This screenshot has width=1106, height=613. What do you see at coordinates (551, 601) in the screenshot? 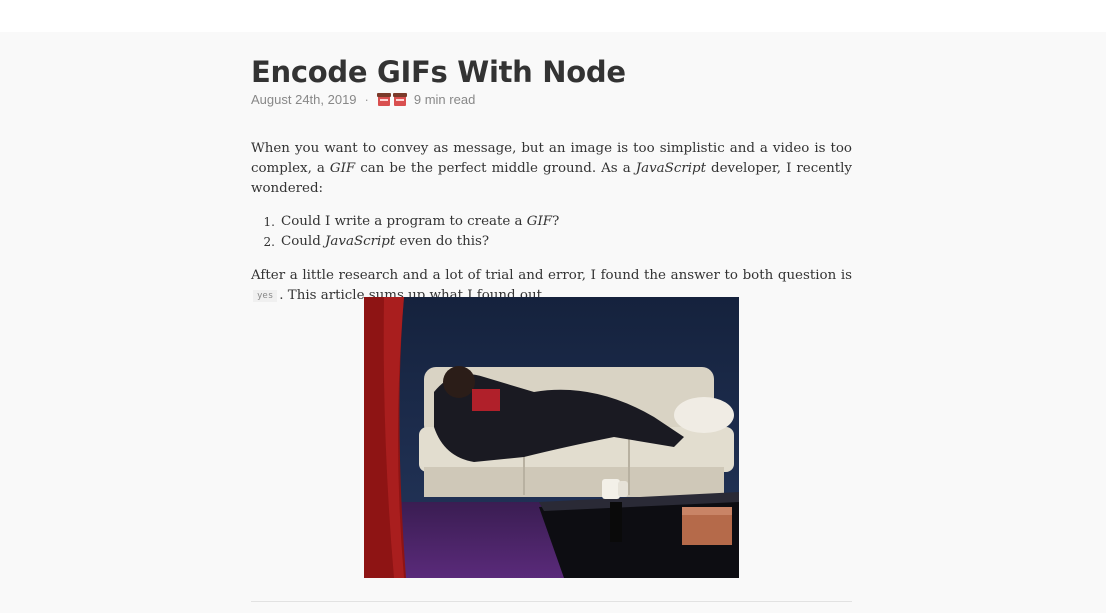
I see `bottom-divider` at bounding box center [551, 601].